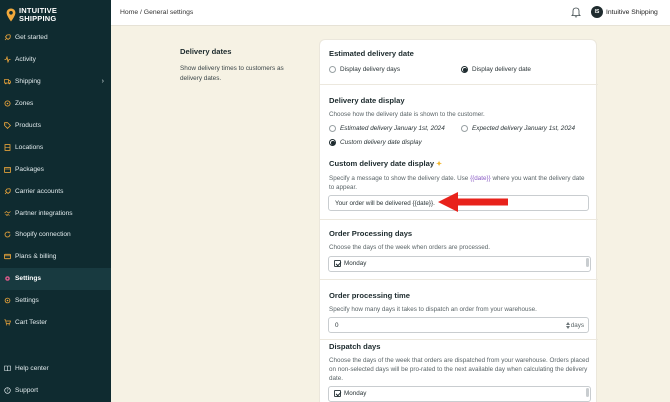 The image size is (670, 402). Describe the element at coordinates (55, 126) in the screenshot. I see `sidebar-item-products: Products` at that location.